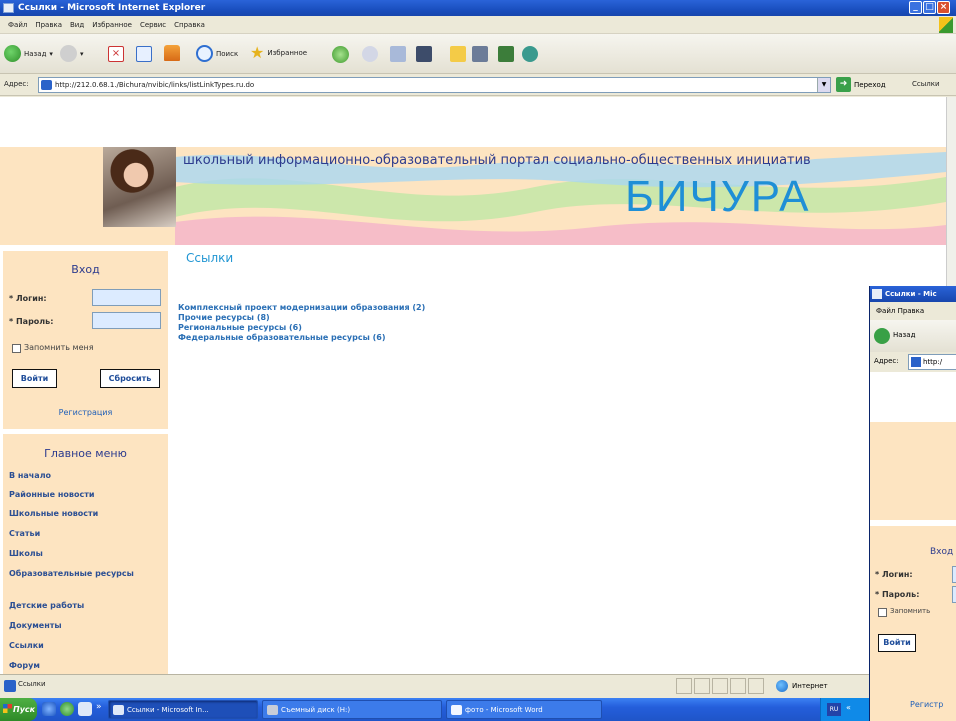 The height and width of the screenshot is (721, 956). What do you see at coordinates (278, 53) in the screenshot?
I see `favorites-button: ★ Избранное` at bounding box center [278, 53].